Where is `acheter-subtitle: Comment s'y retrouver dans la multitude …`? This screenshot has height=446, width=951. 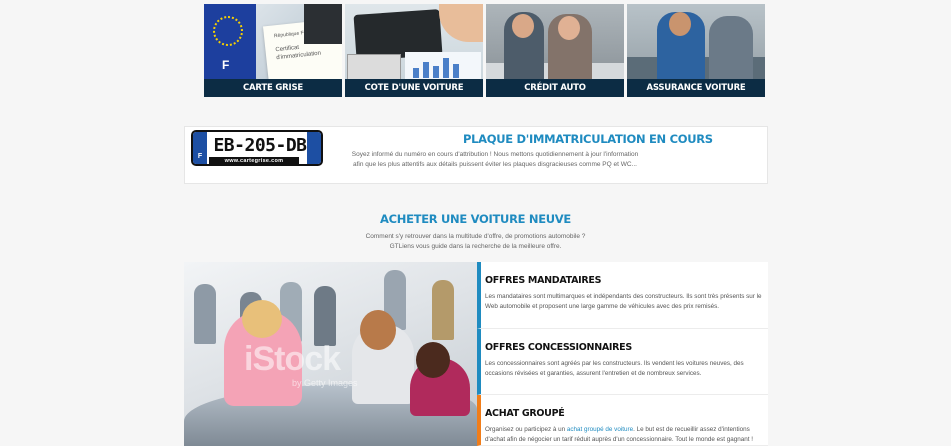
acheter-subtitle: Comment s'y retrouver dans la multitude … is located at coordinates (475, 242).